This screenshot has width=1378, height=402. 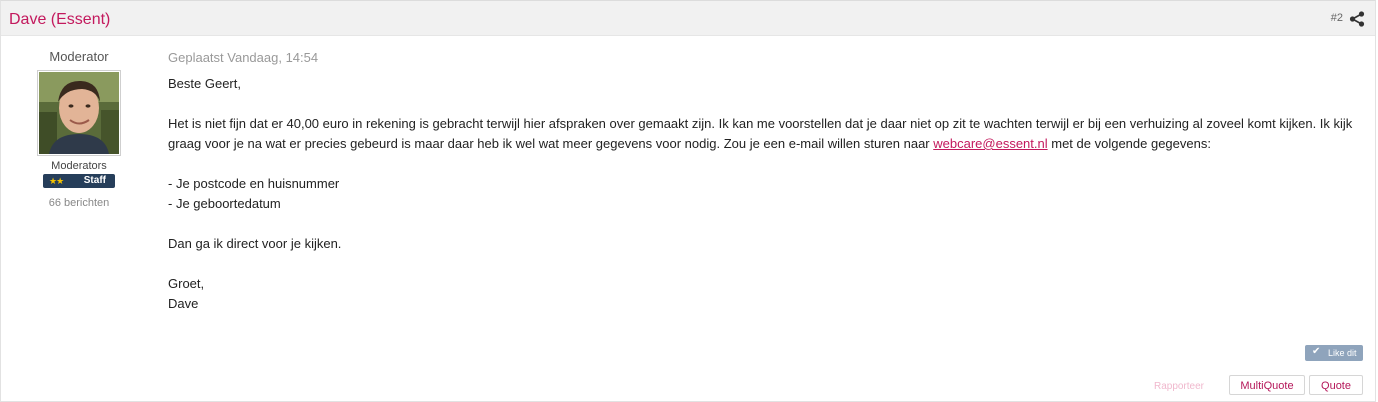 I want to click on paragraph: Dan ga ik direct voor je kijken., so click(x=255, y=243).